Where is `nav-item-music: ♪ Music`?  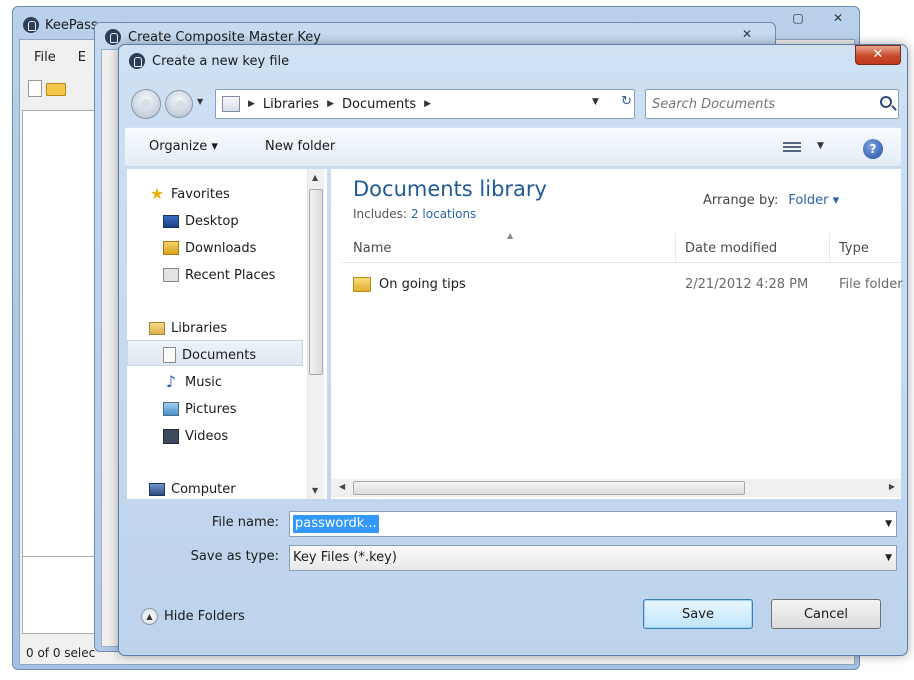 nav-item-music: ♪ Music is located at coordinates (192, 382).